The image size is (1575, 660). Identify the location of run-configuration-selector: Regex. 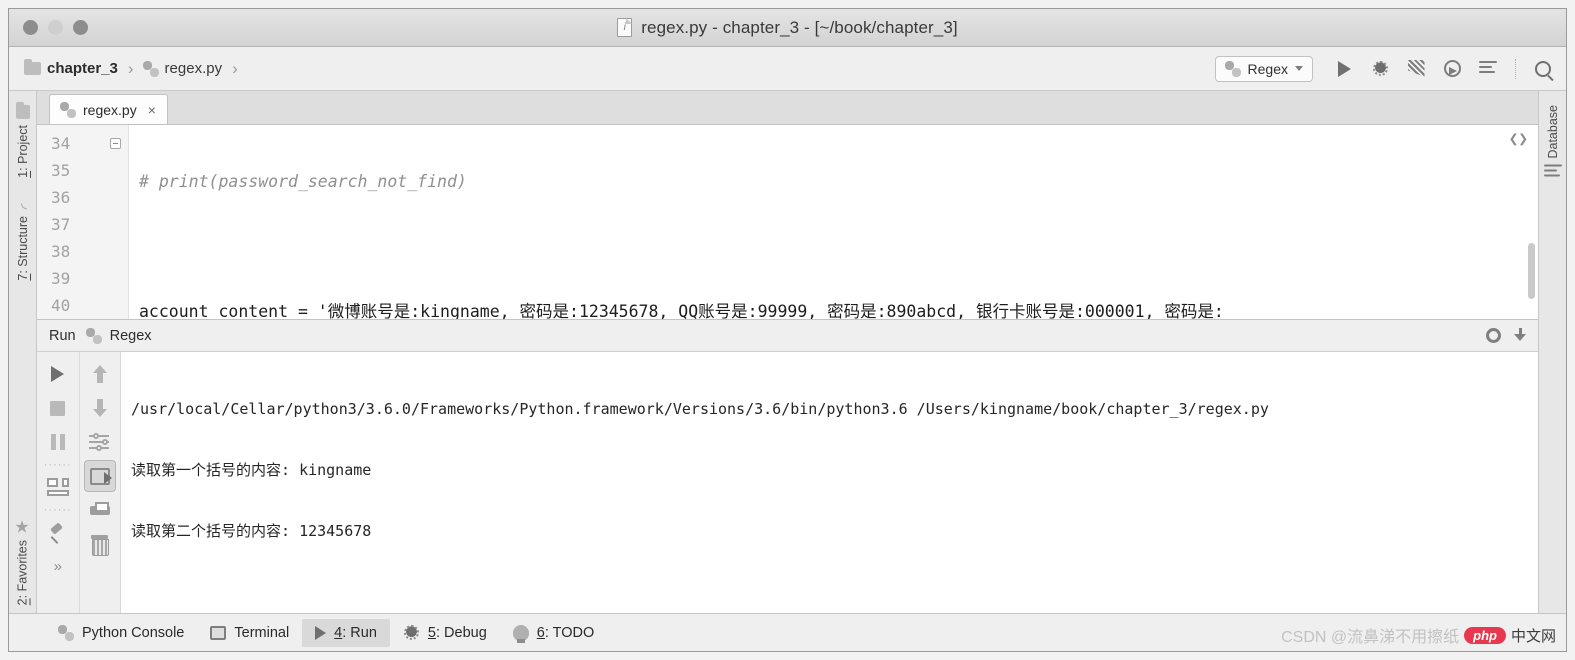
(1263, 68).